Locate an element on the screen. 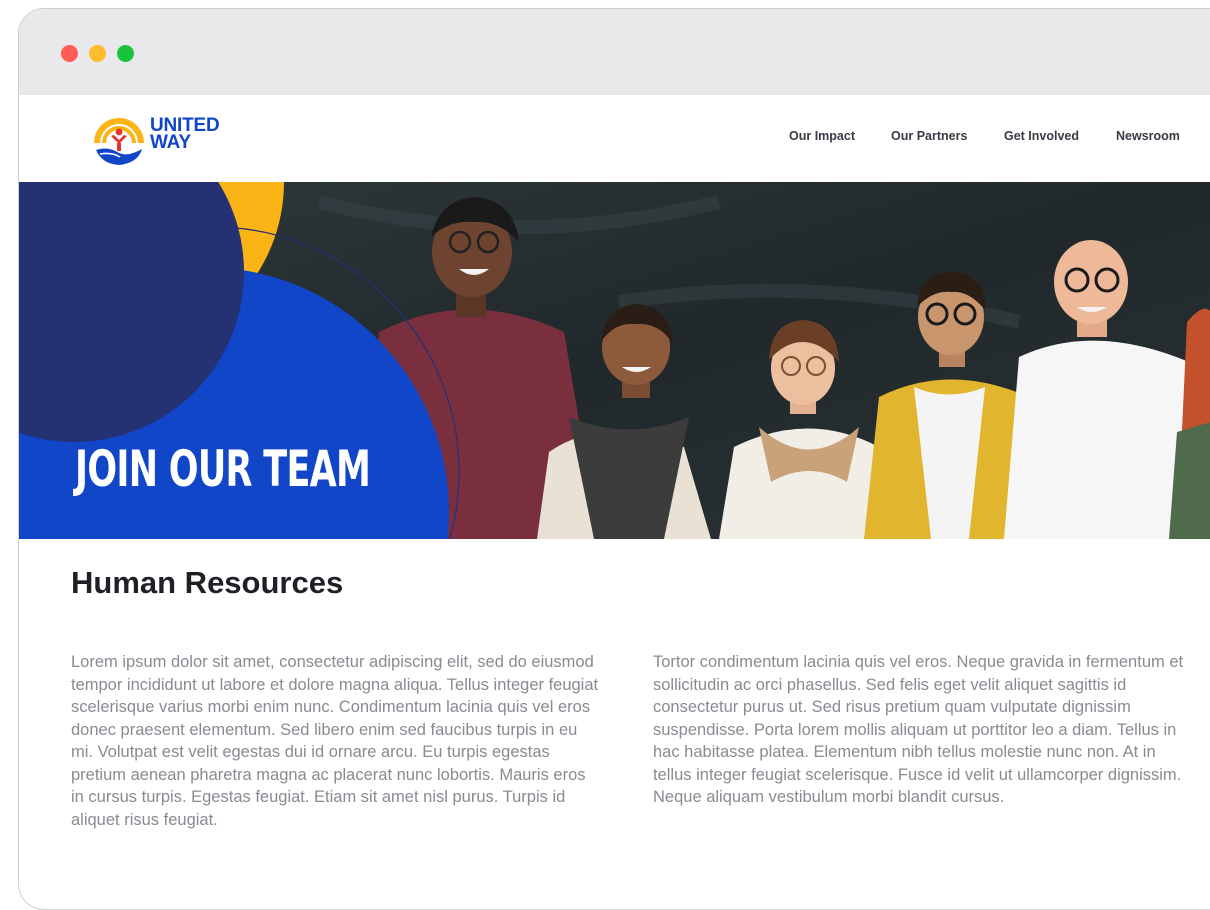 The width and height of the screenshot is (1210, 910). nav-our-impact: Our Impact is located at coordinates (822, 136).